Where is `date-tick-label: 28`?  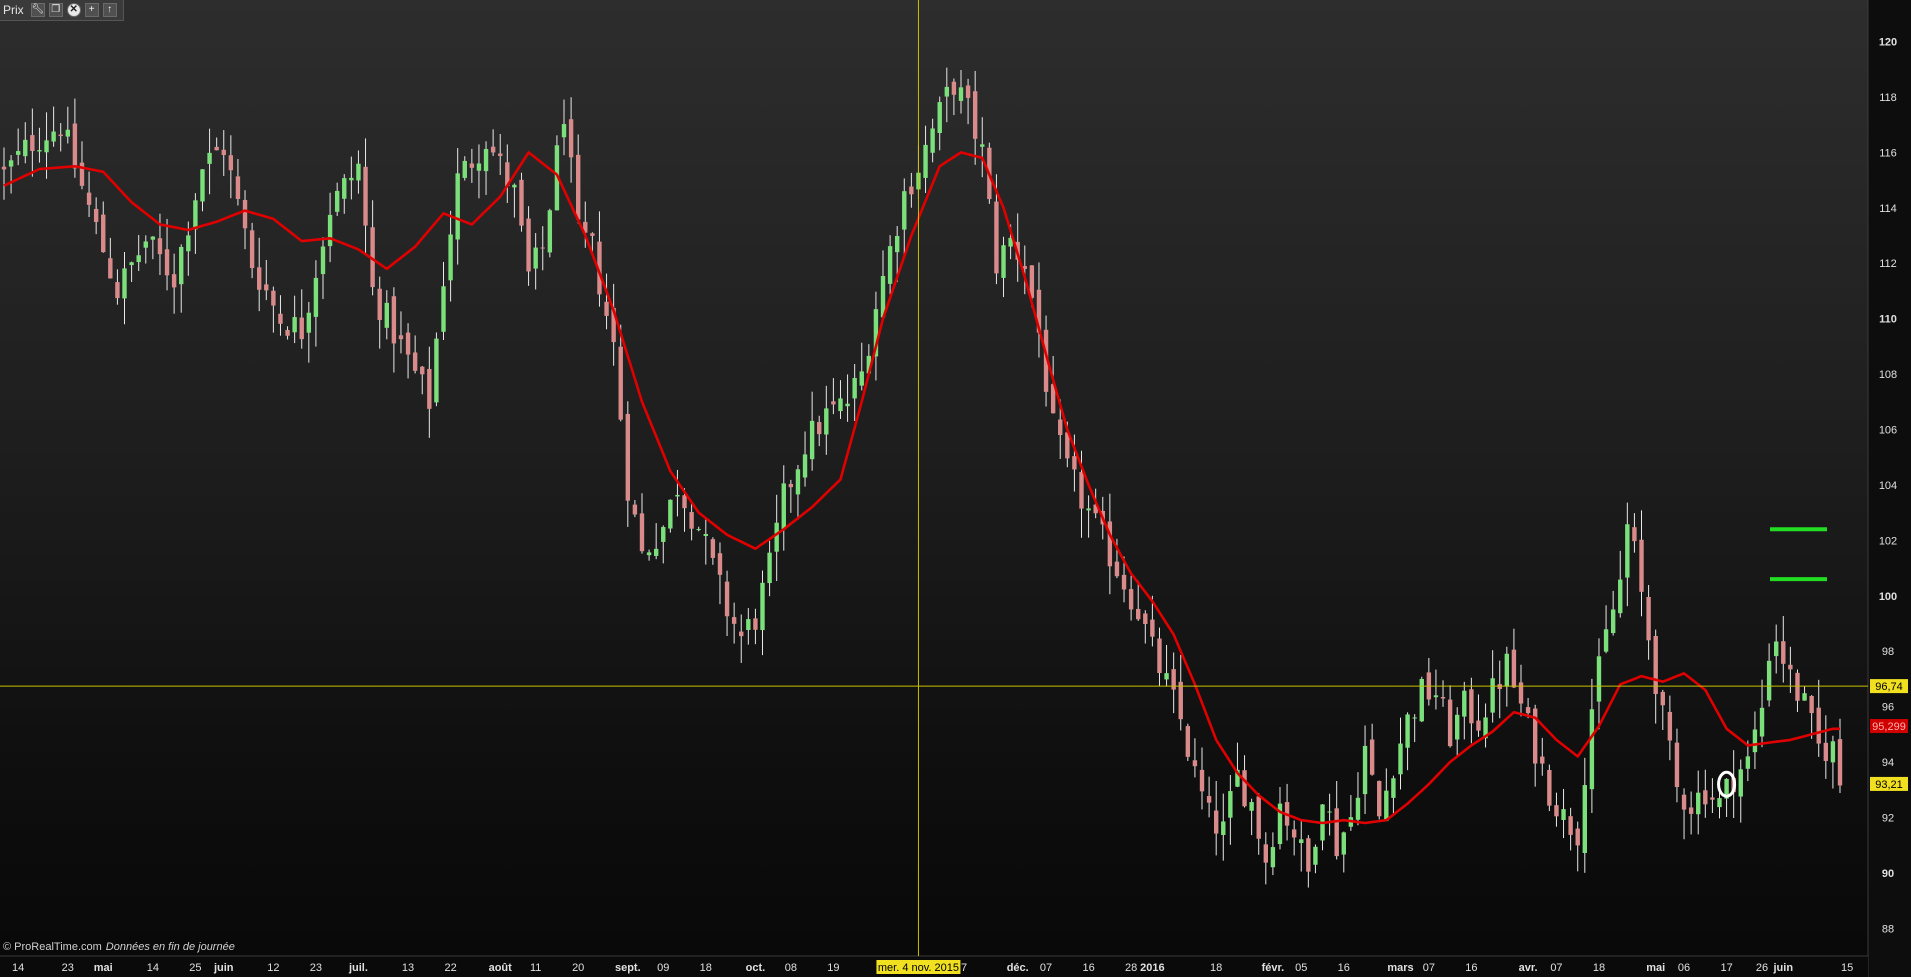 date-tick-label: 28 is located at coordinates (1131, 968).